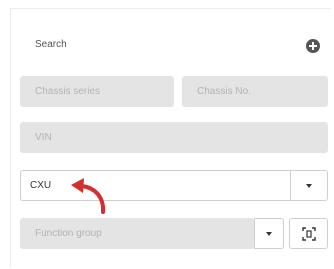 This screenshot has height=269, width=334. I want to click on plus-glyph, so click(313, 46).